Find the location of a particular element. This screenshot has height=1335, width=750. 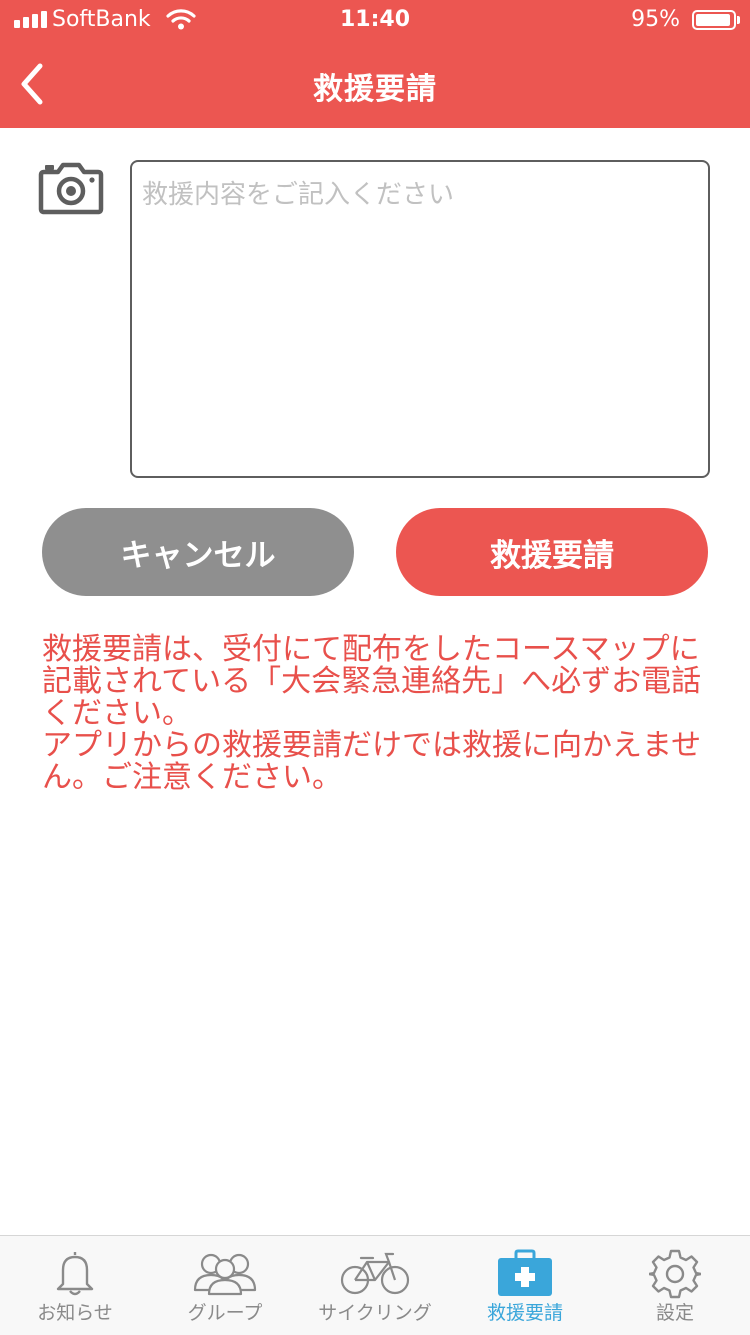

first-aid-kit-icon is located at coordinates (525, 1272).